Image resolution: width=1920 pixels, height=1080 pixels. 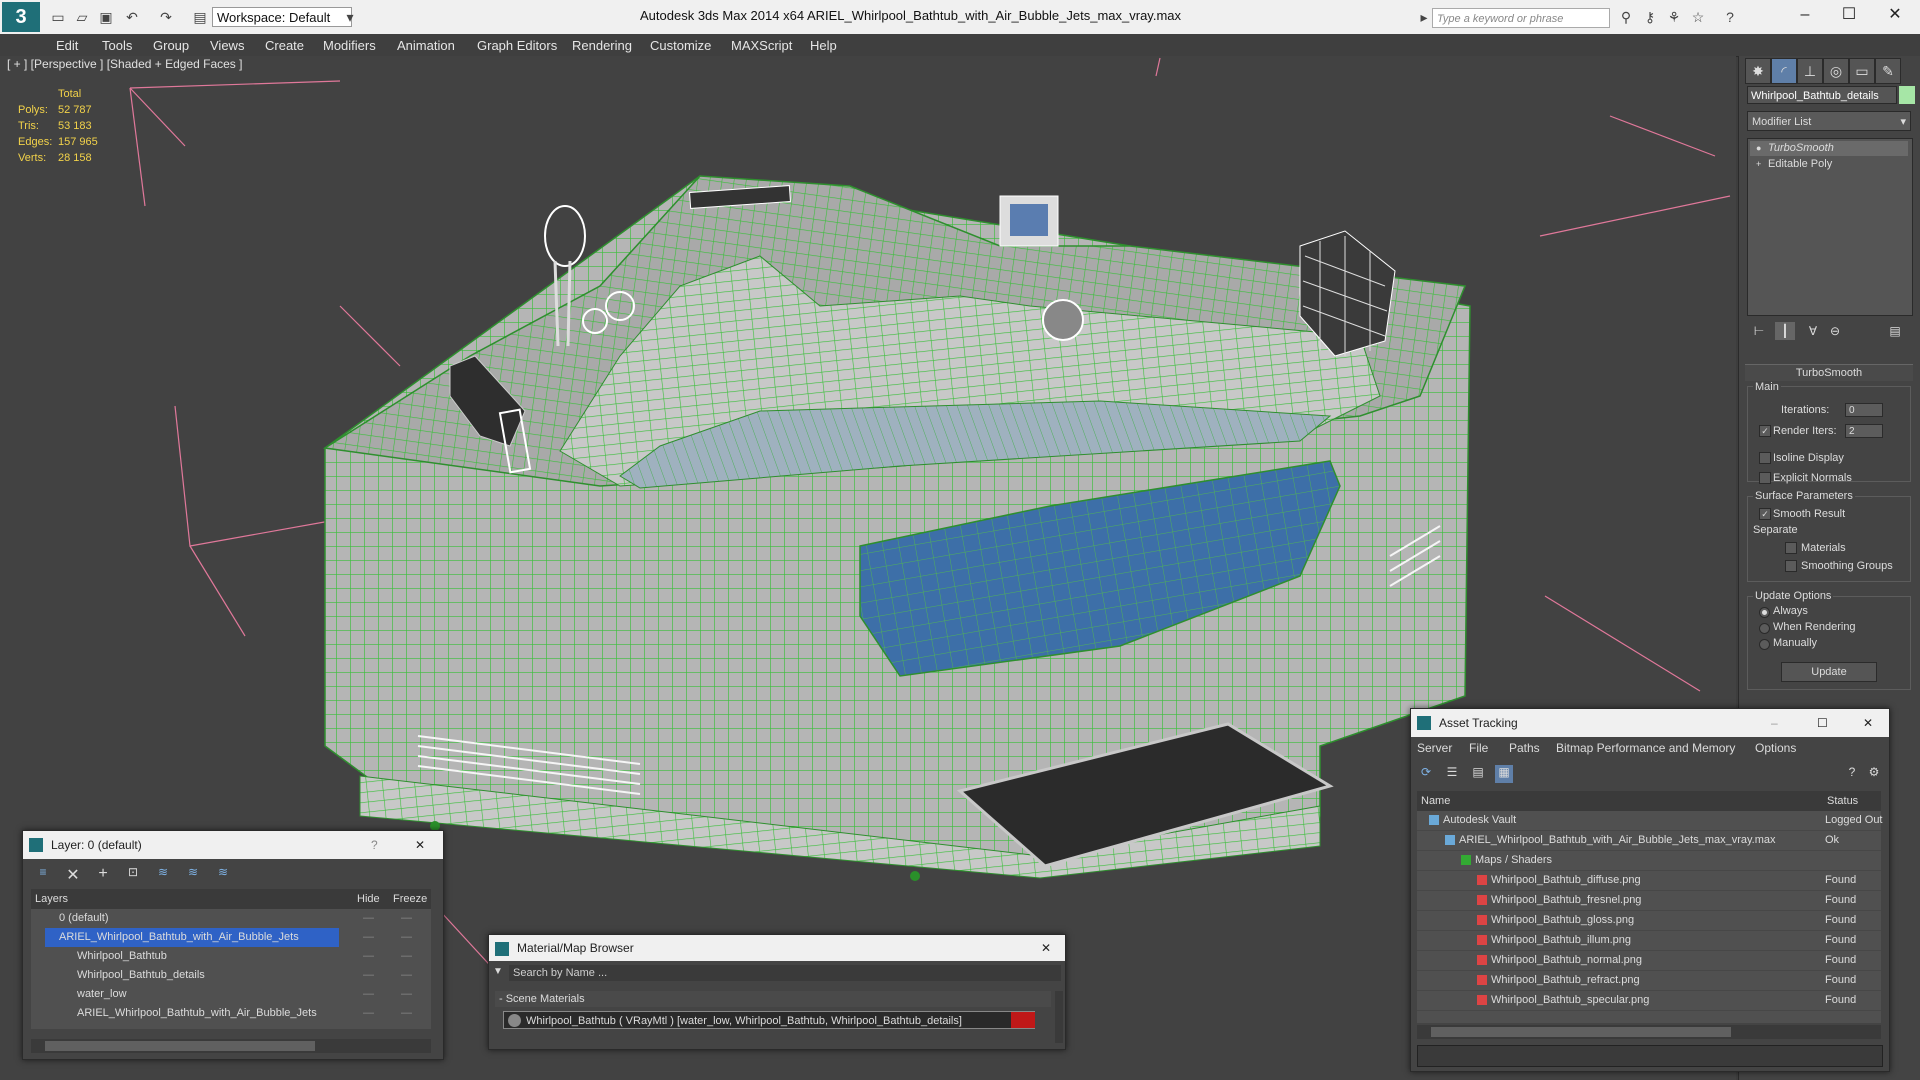 What do you see at coordinates (1649, 861) in the screenshot?
I see `asset-row: Maps / Shaders` at bounding box center [1649, 861].